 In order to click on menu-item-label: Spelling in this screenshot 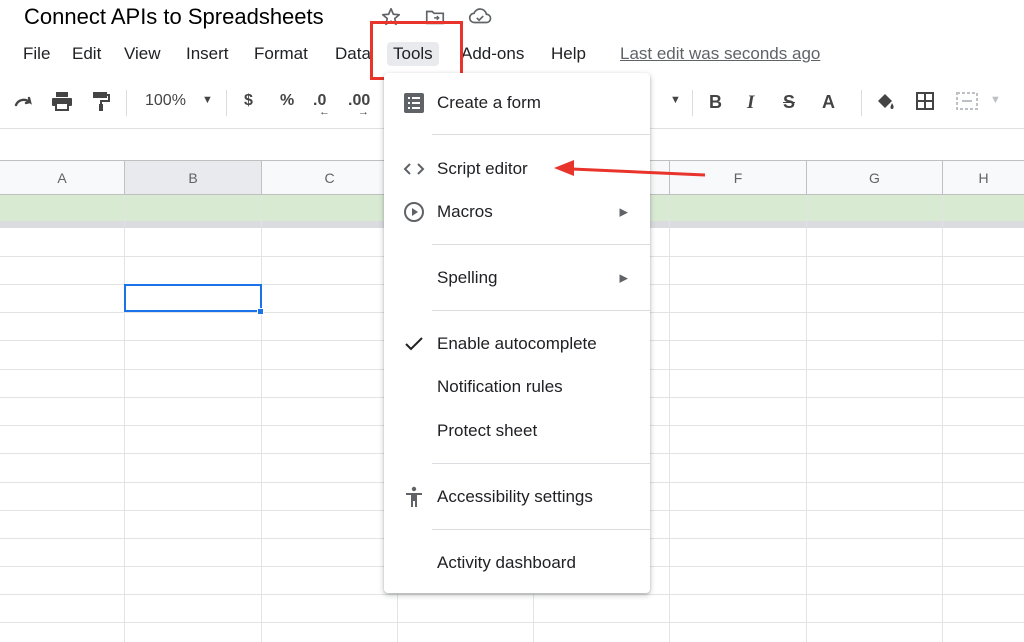, I will do `click(467, 277)`.